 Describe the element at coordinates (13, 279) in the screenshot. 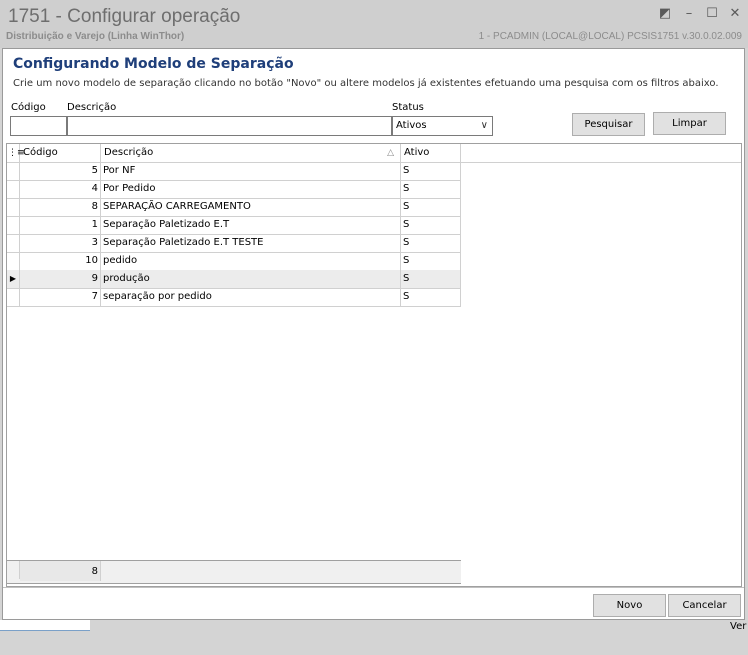

I see `row-selector-icon: ▶` at that location.